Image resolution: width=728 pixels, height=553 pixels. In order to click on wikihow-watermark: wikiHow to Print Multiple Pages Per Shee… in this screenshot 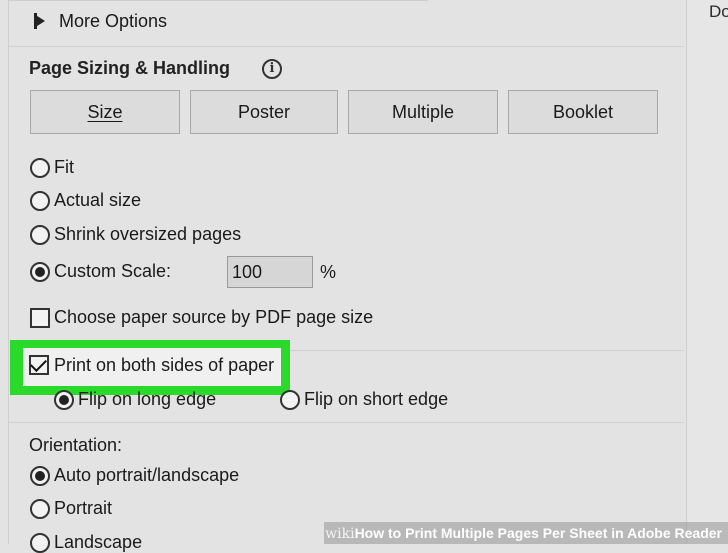, I will do `click(526, 533)`.